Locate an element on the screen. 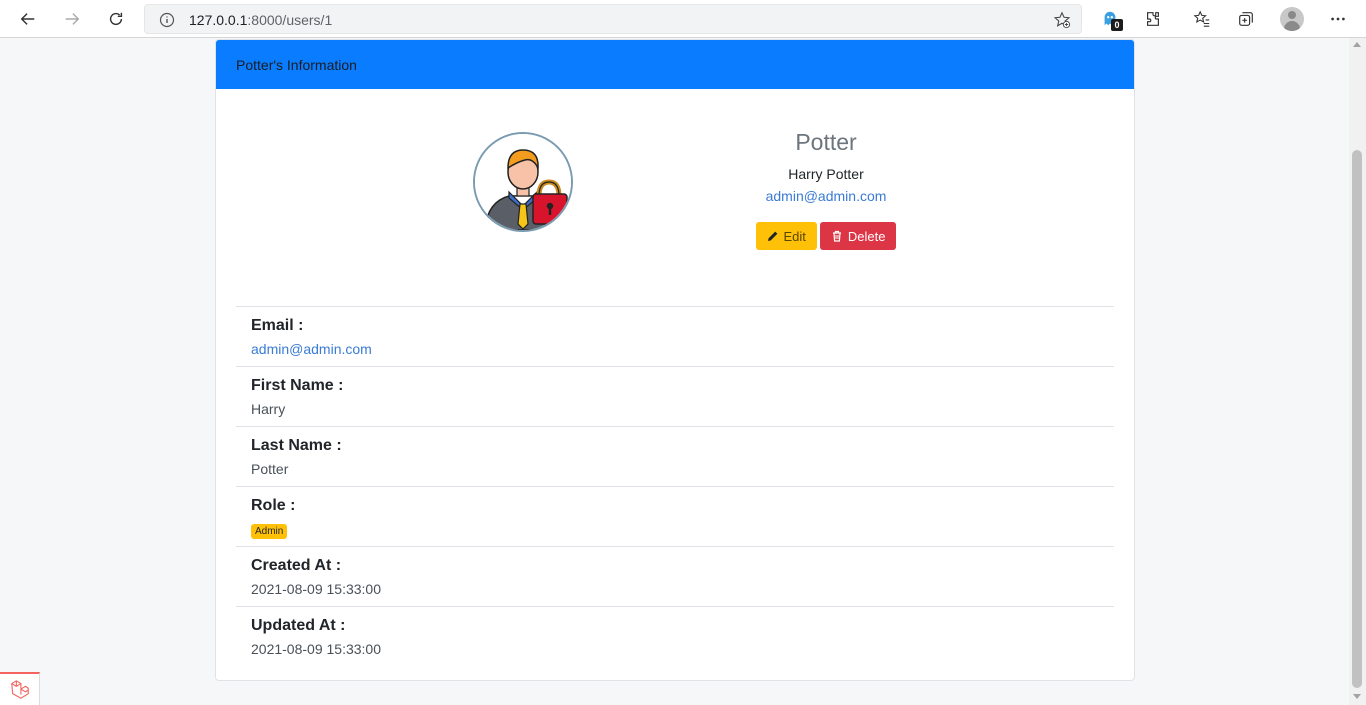  delete-button: Delete is located at coordinates (858, 236).